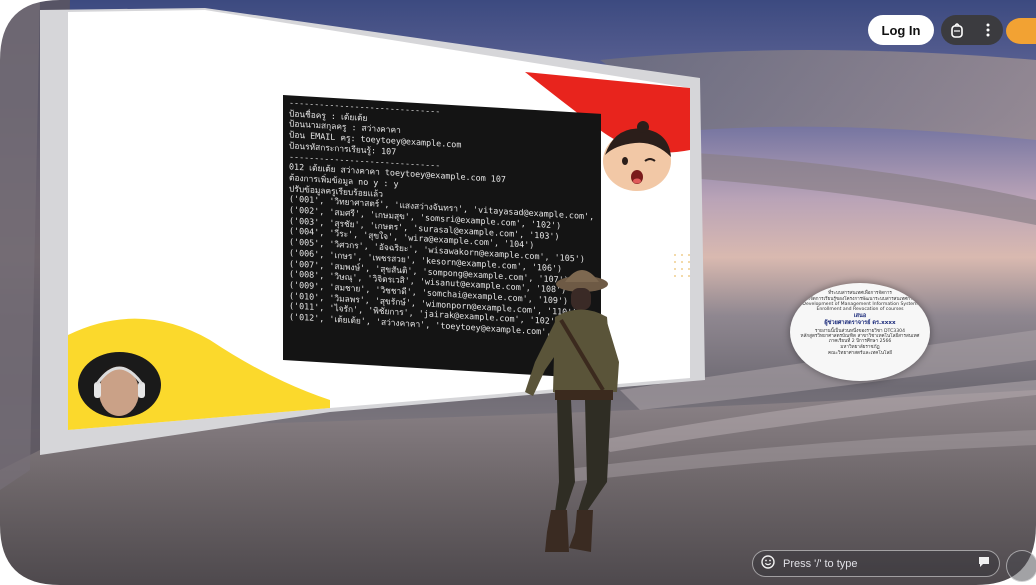  What do you see at coordinates (860, 316) in the screenshot?
I see `board-line: เสนอ` at bounding box center [860, 316].